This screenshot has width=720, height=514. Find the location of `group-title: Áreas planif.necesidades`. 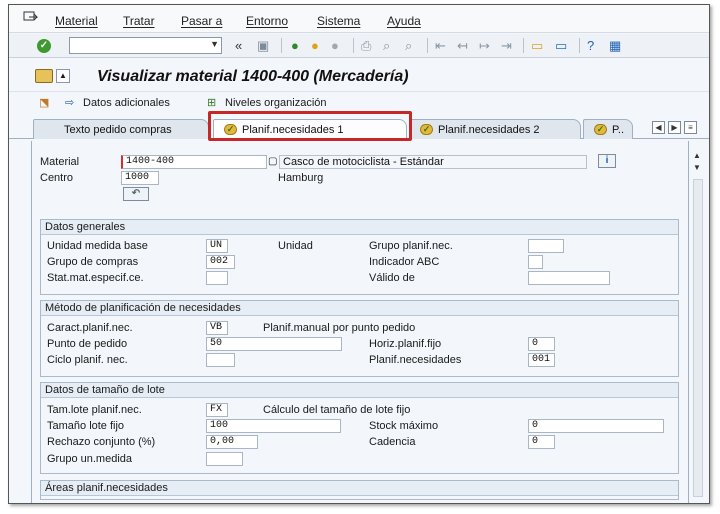

group-title: Áreas planif.necesidades is located at coordinates (359, 488).